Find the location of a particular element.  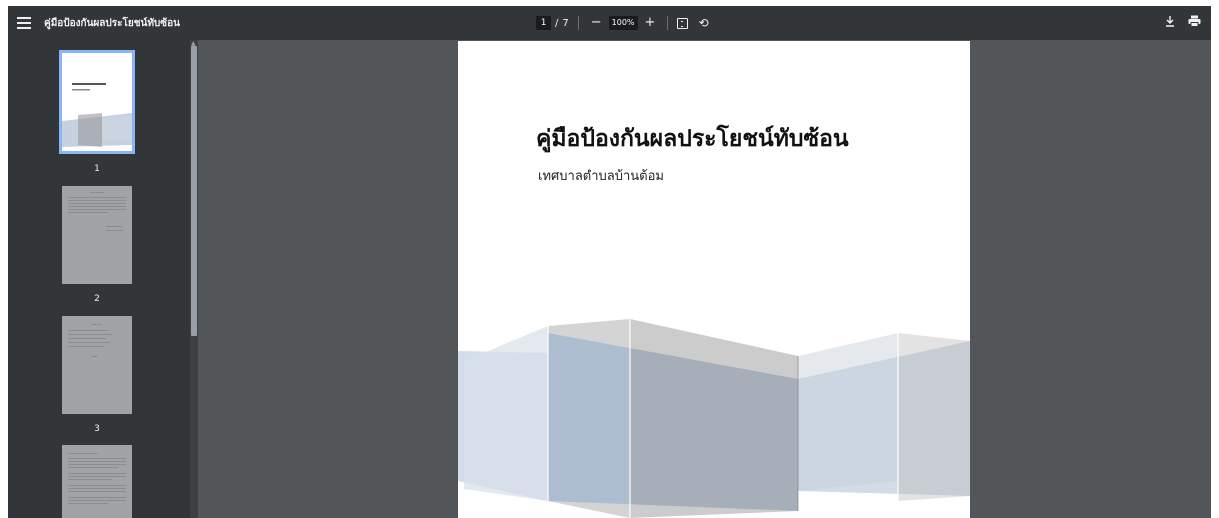

page-number-input: 1 is located at coordinates (543, 23).